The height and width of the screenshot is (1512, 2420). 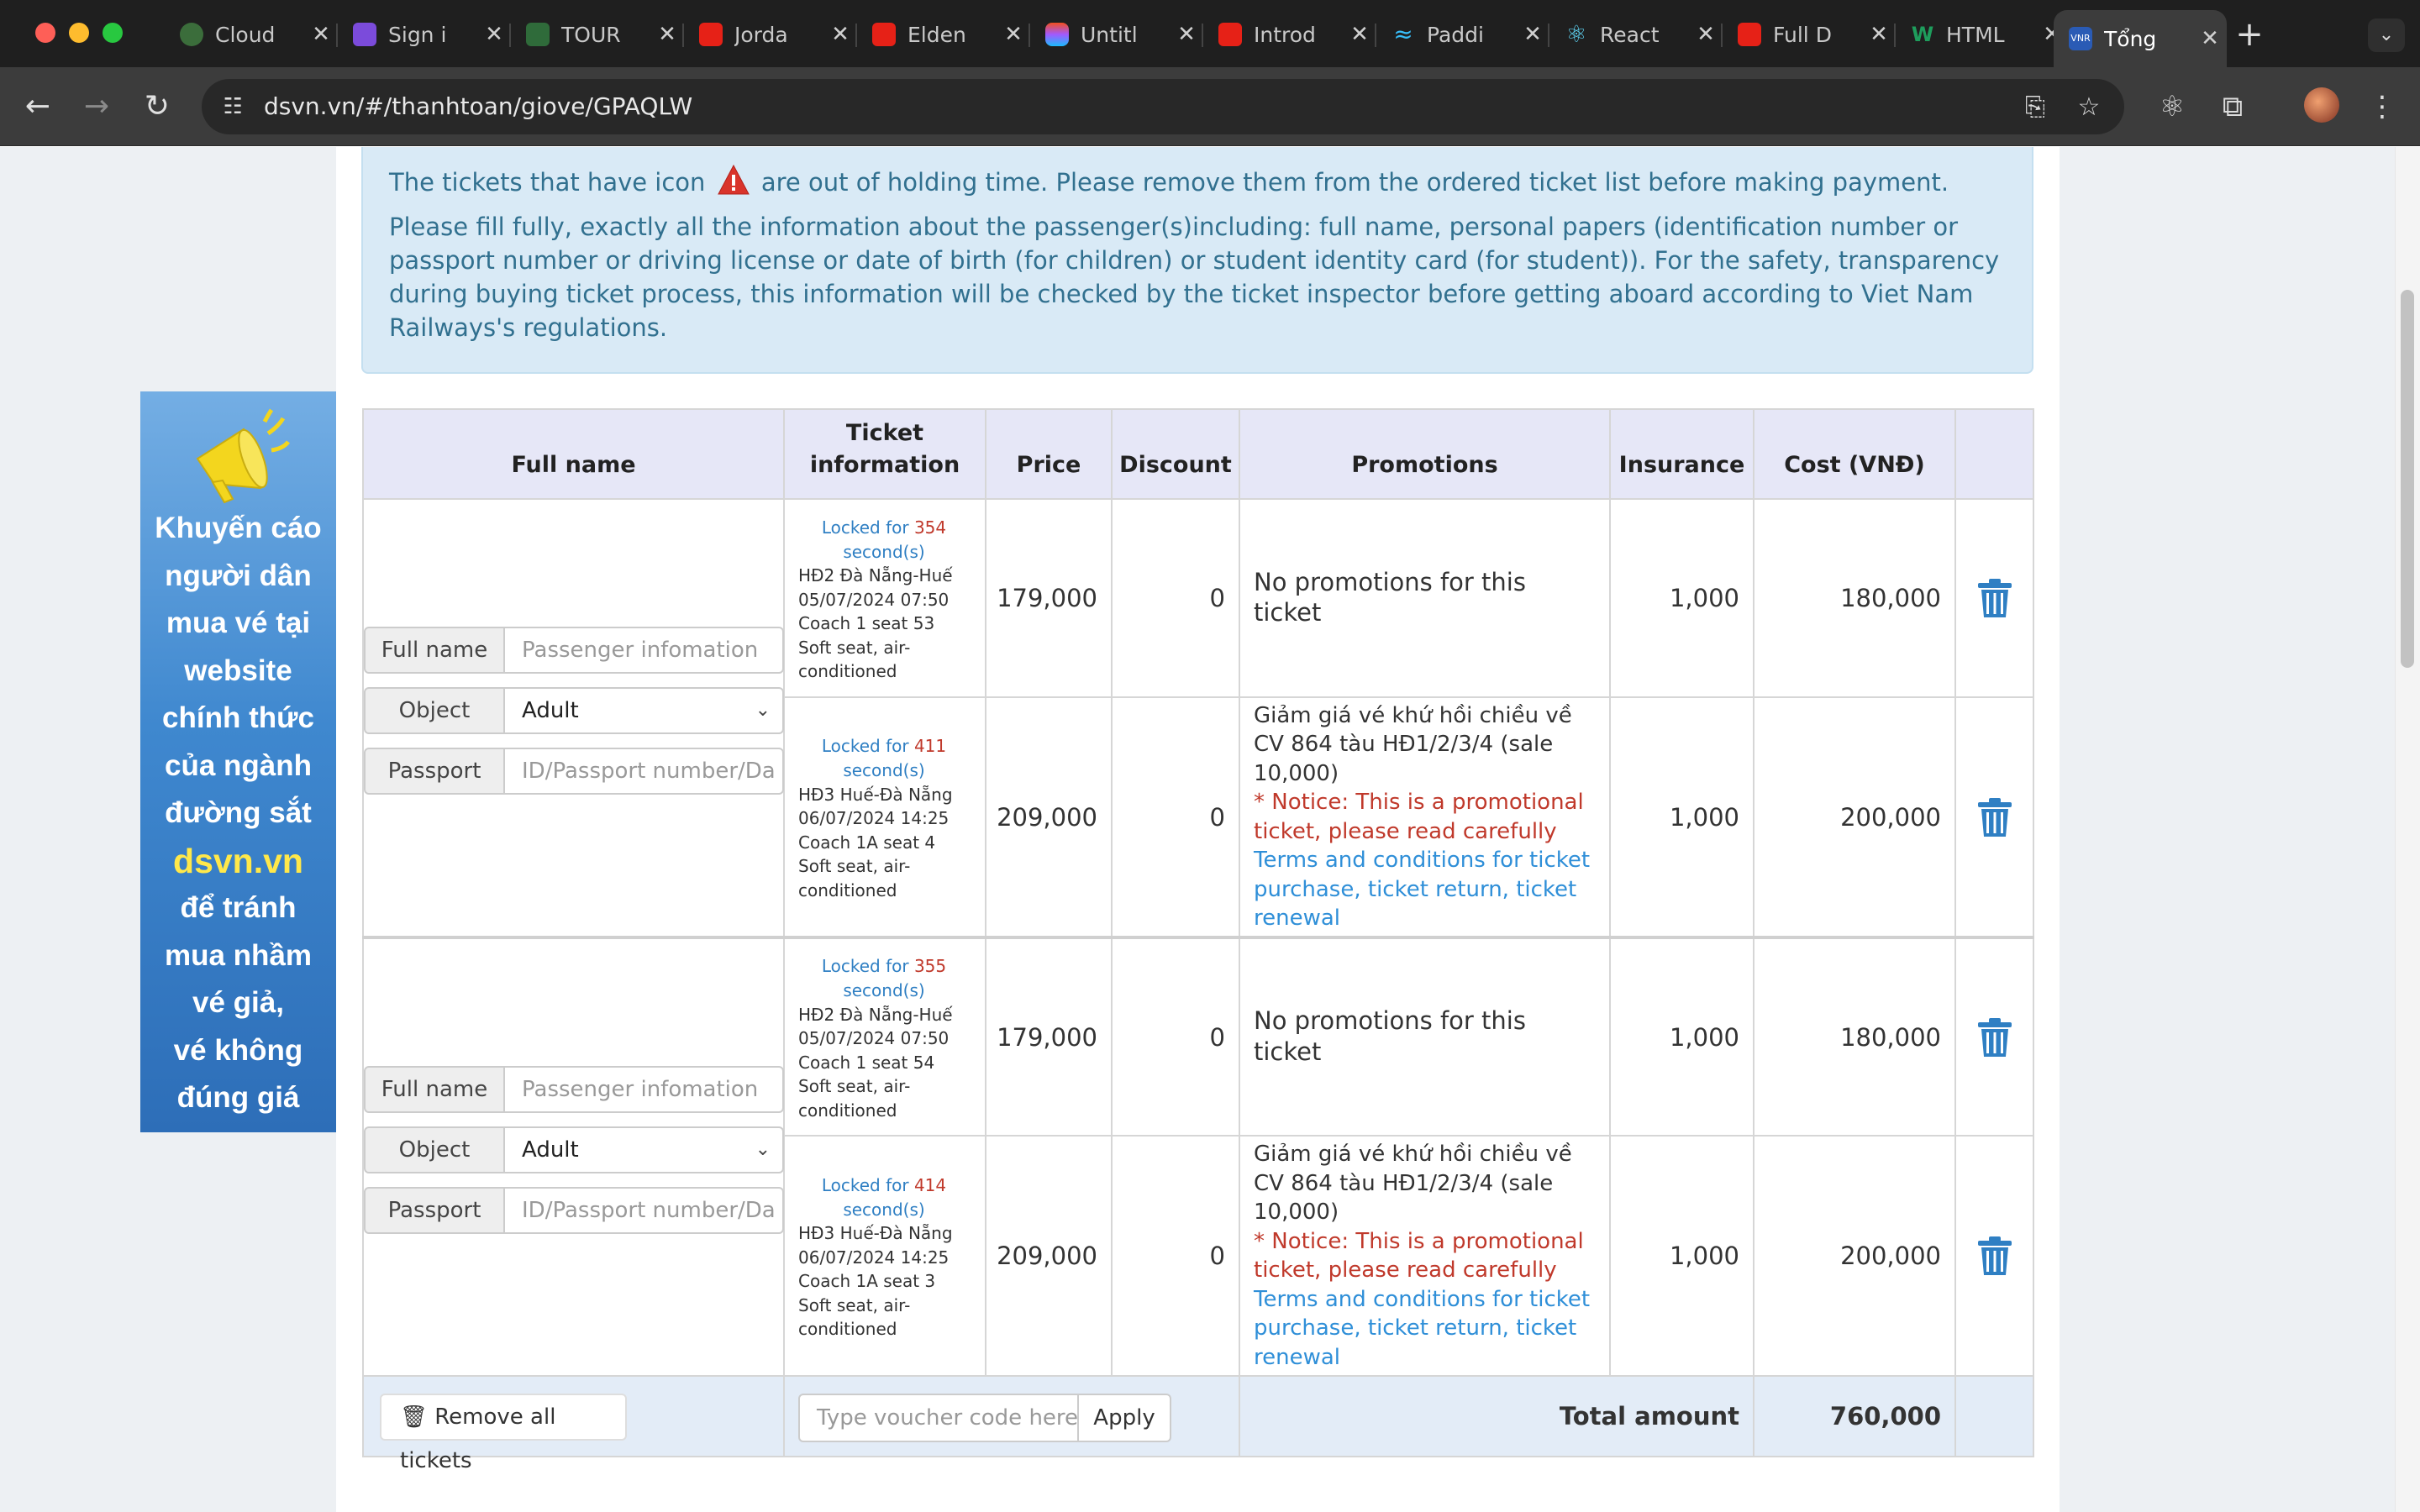 I want to click on warning-icon, so click(x=734, y=179).